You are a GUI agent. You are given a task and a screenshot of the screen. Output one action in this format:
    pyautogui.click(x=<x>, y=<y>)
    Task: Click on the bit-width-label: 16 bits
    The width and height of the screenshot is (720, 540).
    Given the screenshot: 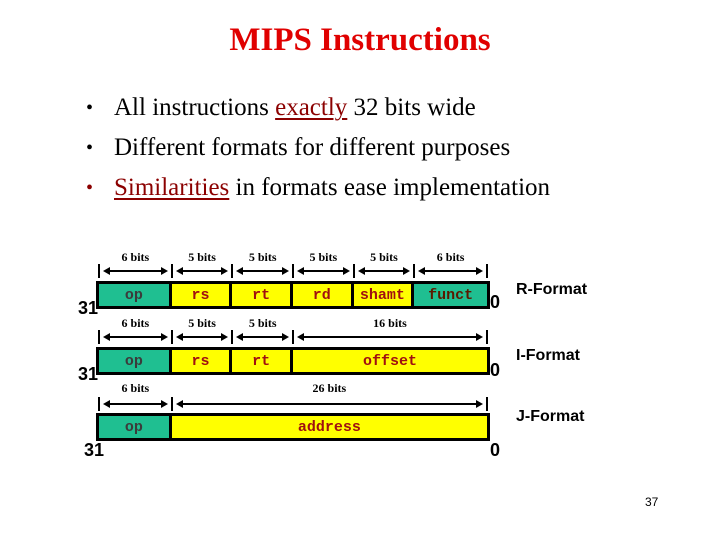 What is the action you would take?
    pyautogui.click(x=390, y=323)
    